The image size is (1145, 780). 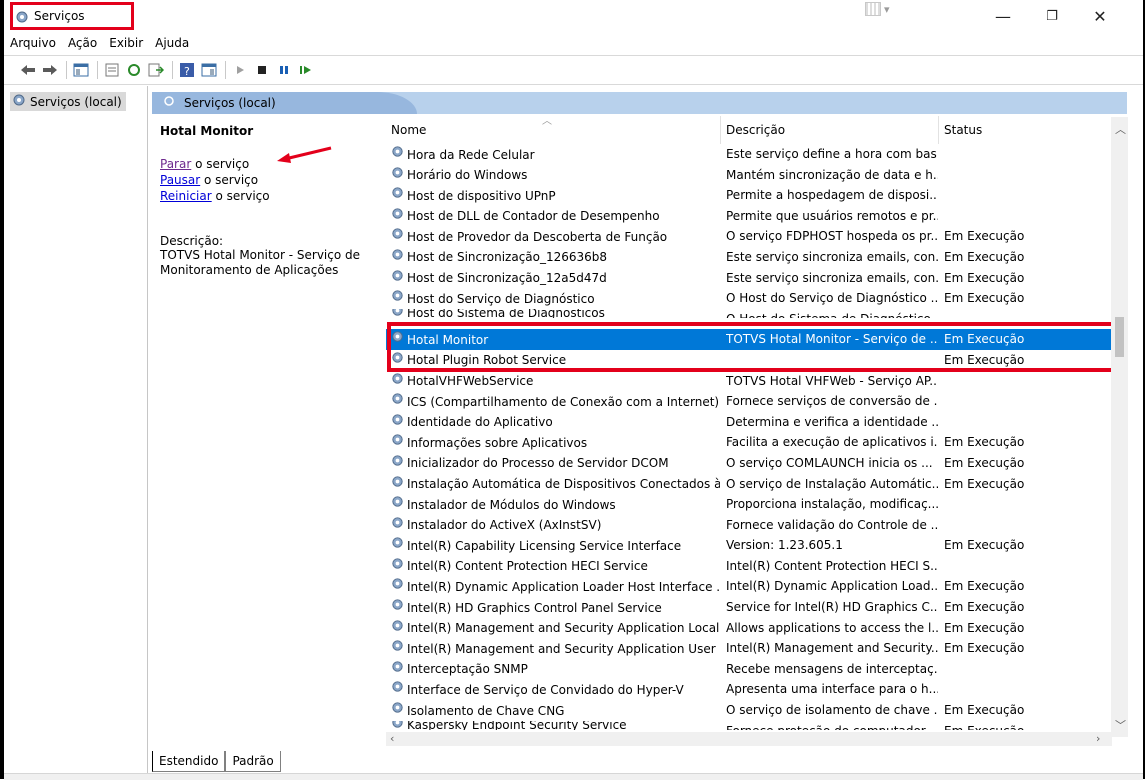 I want to click on service-name-cell: Host de DLL de Contador de Desempenho, so click(x=555, y=217).